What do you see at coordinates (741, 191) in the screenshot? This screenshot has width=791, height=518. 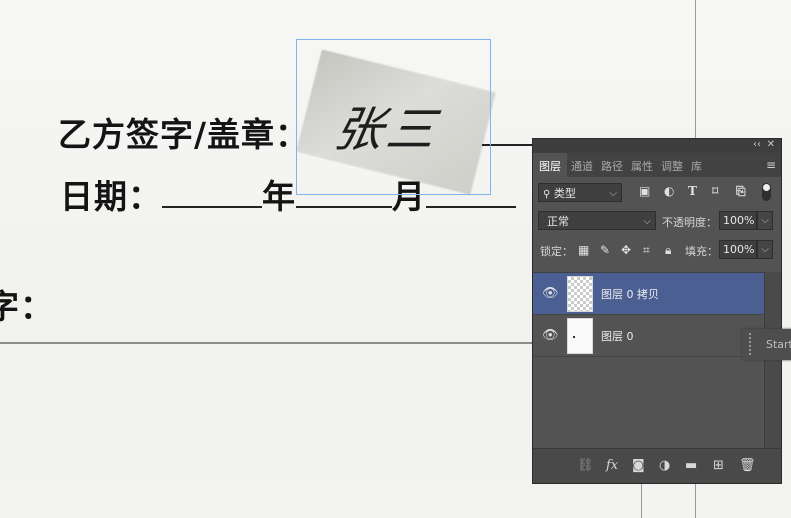 I see `filter-smart-object-icon: ⎘` at bounding box center [741, 191].